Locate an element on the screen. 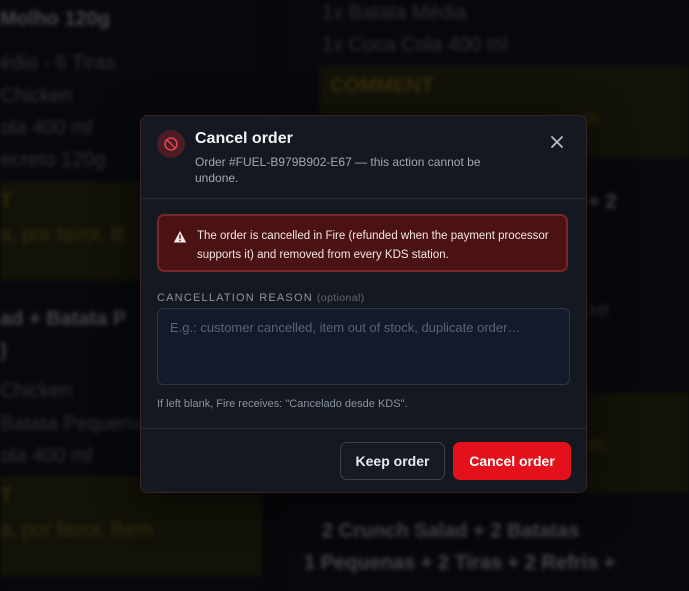 The width and height of the screenshot is (689, 591). warning-icon is located at coordinates (180, 237).